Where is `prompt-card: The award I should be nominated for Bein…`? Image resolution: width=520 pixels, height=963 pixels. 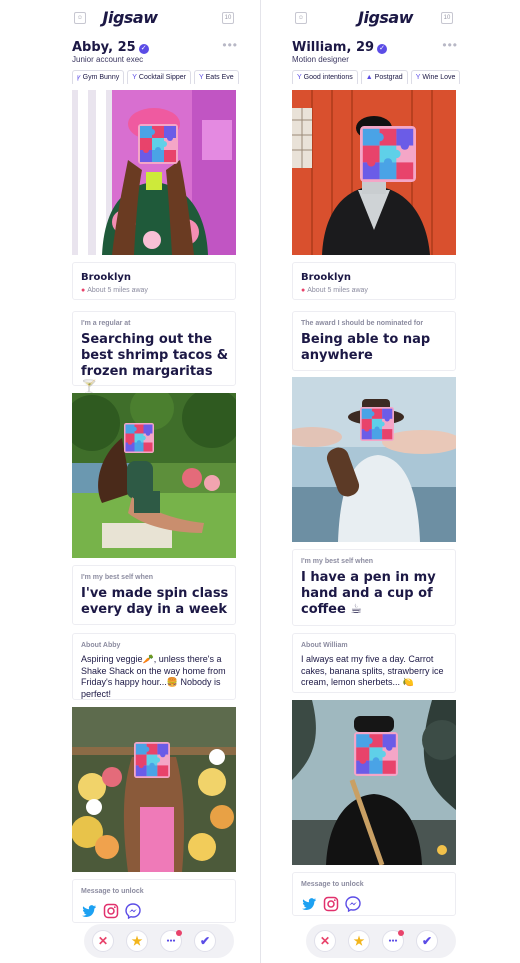 prompt-card: The award I should be nominated for Bein… is located at coordinates (374, 341).